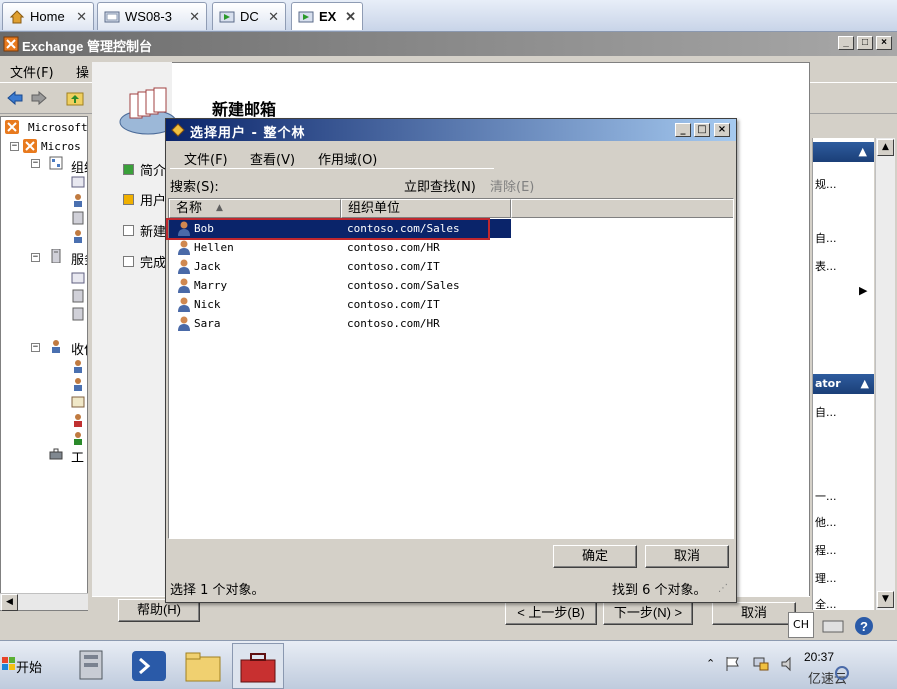  What do you see at coordinates (211, 285) in the screenshot?
I see `user-name: Marry` at bounding box center [211, 285].